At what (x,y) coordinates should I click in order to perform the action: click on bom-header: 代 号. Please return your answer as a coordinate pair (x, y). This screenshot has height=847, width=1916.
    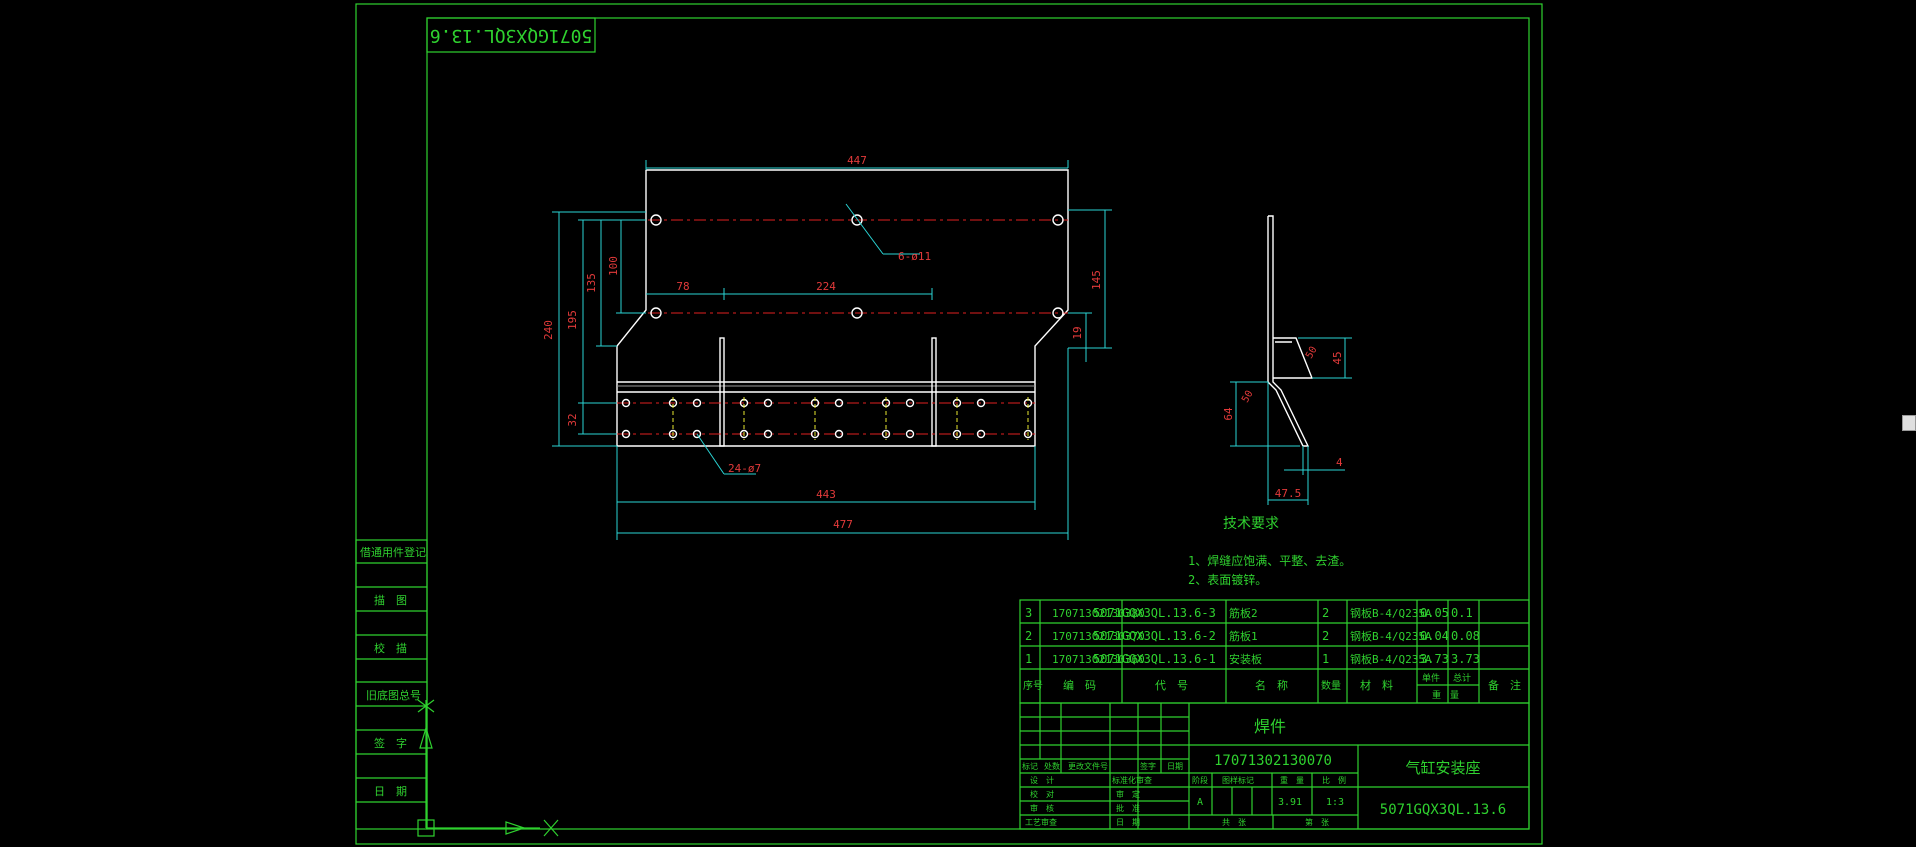
    Looking at the image, I should click on (1171, 685).